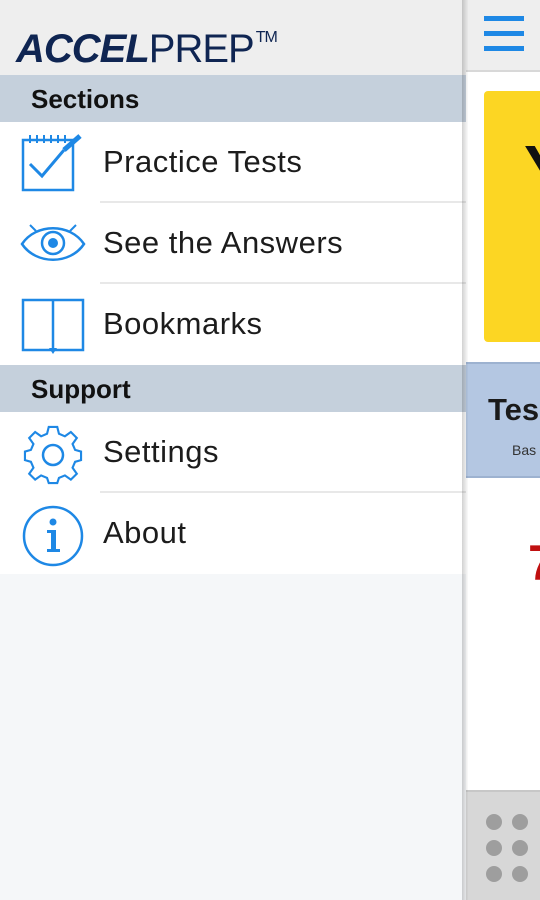  I want to click on drawer-header: ACCELPREP TM, so click(233, 37).